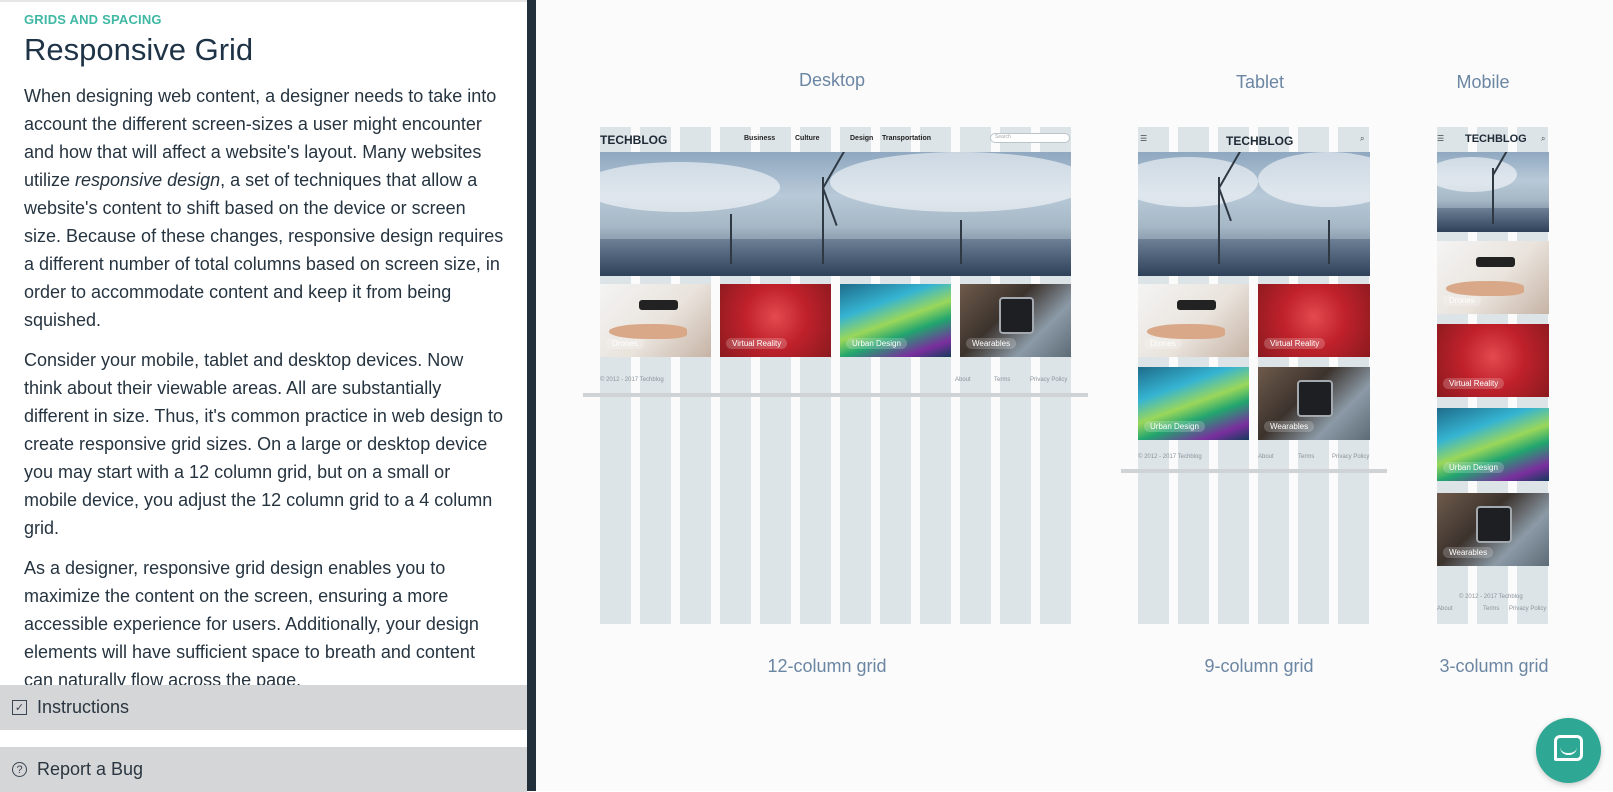 This screenshot has width=1613, height=792. What do you see at coordinates (531, 395) in the screenshot?
I see `panel-divider` at bounding box center [531, 395].